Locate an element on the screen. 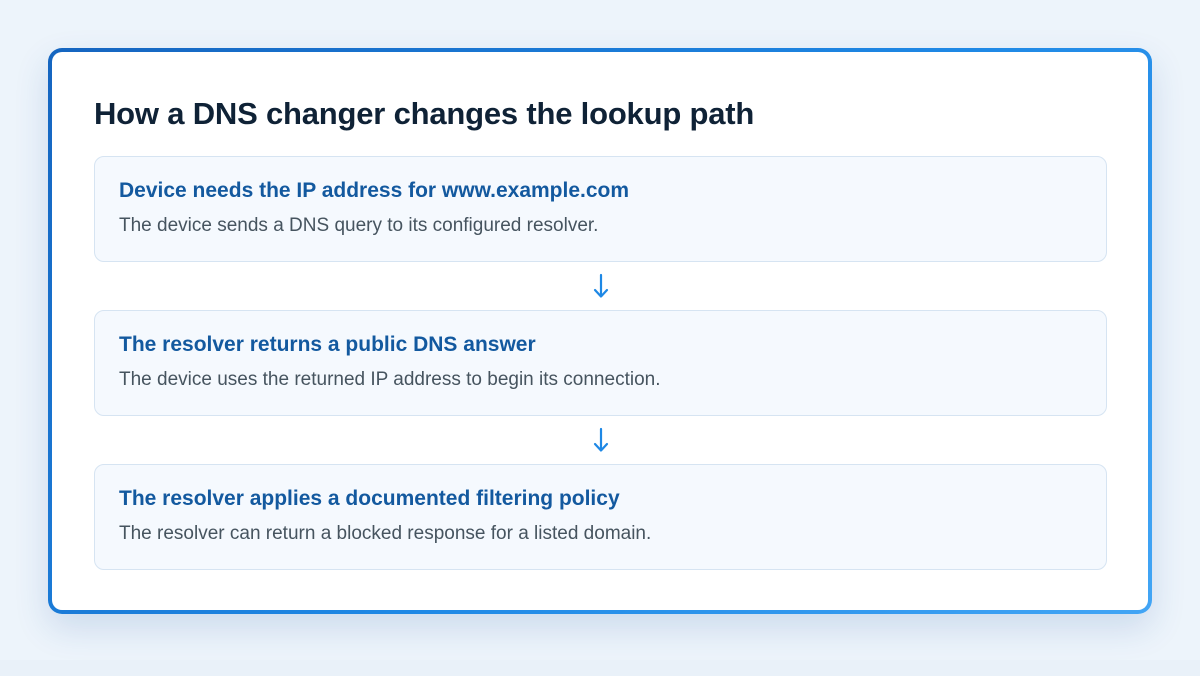  background-strip is located at coordinates (600, 668).